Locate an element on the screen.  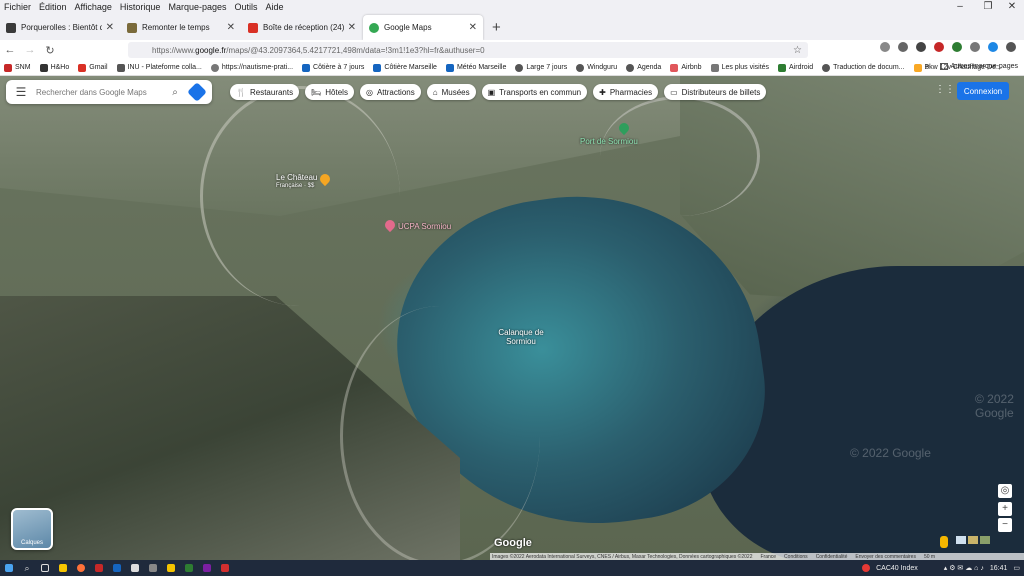
close-window-button: ✕ is located at coordinates (1011, 6).